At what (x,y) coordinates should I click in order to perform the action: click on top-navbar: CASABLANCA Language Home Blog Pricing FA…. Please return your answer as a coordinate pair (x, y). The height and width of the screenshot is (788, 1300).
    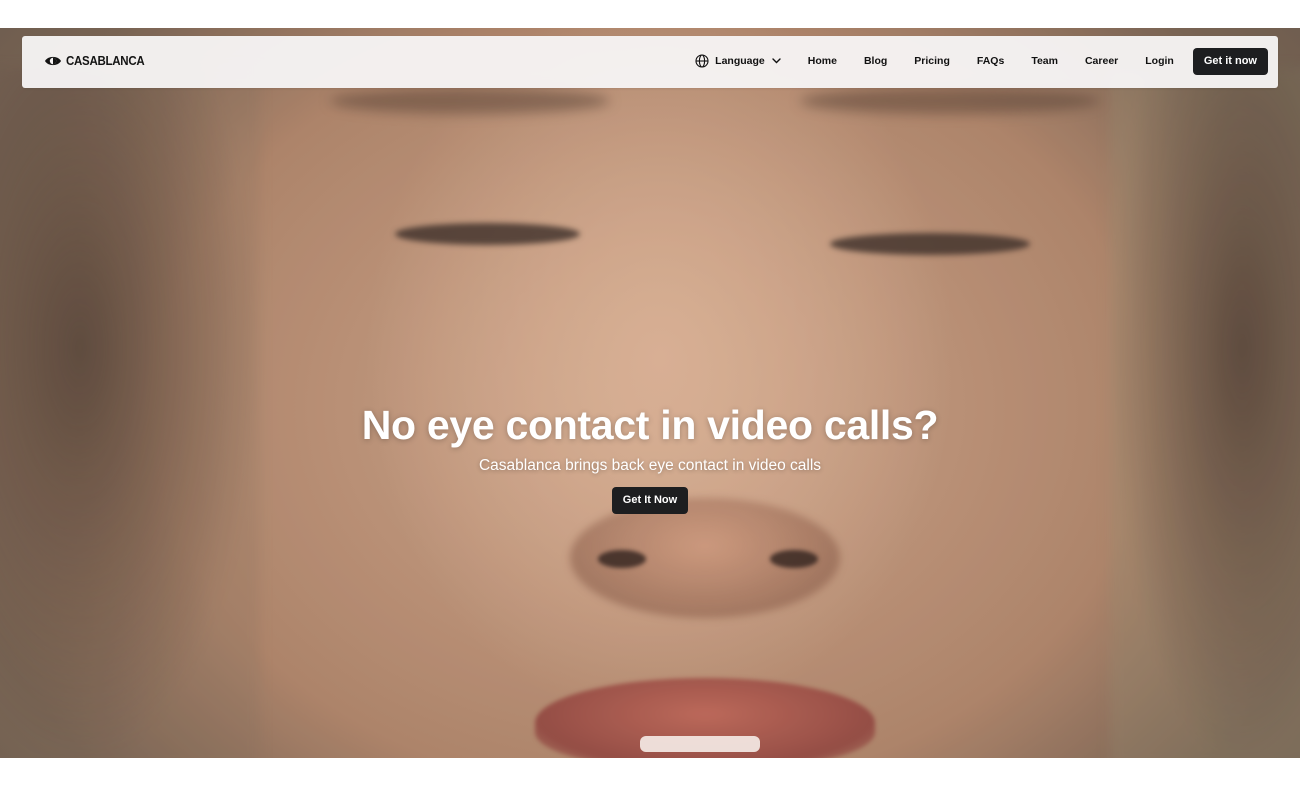
    Looking at the image, I should click on (650, 62).